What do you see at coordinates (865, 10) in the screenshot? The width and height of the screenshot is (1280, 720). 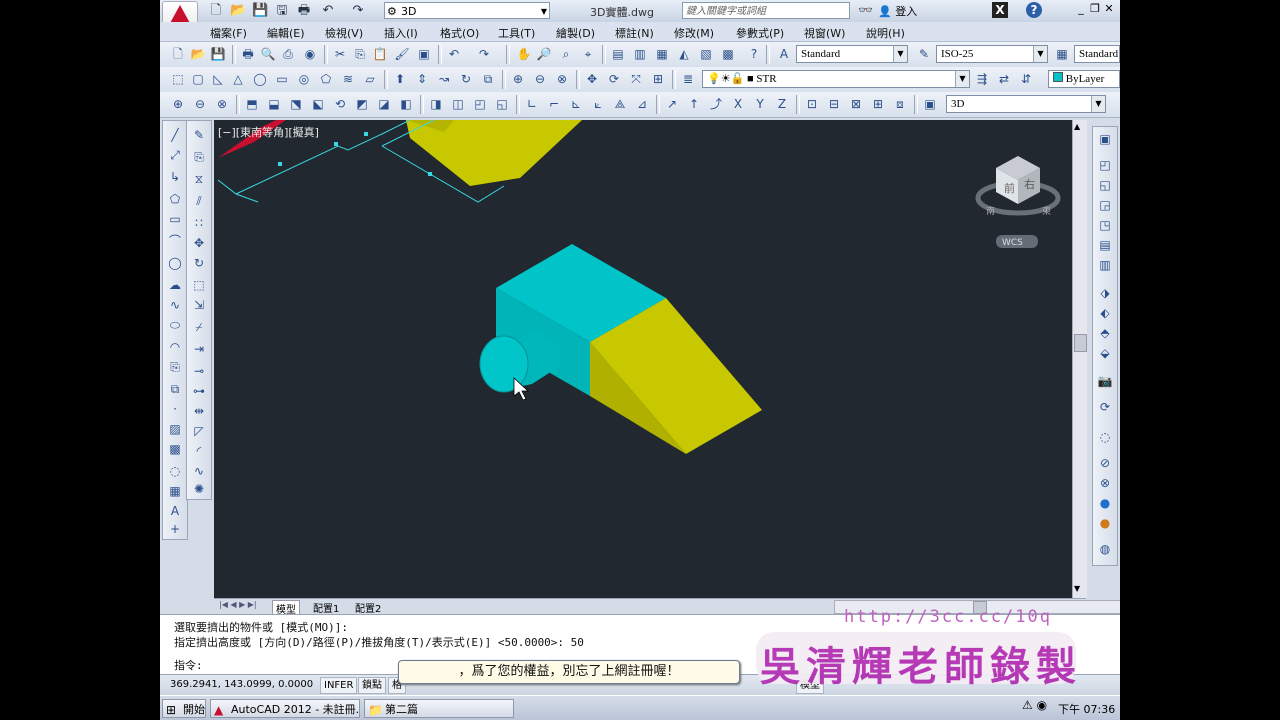 I see `binoculars-icon: 👓` at bounding box center [865, 10].